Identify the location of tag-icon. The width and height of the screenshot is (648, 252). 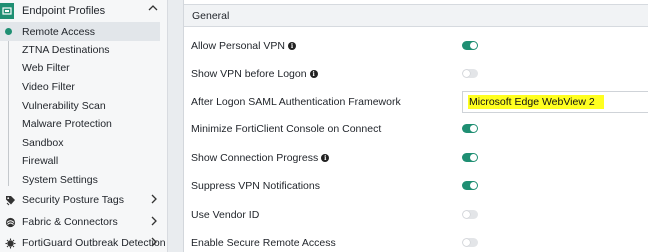
(10, 200).